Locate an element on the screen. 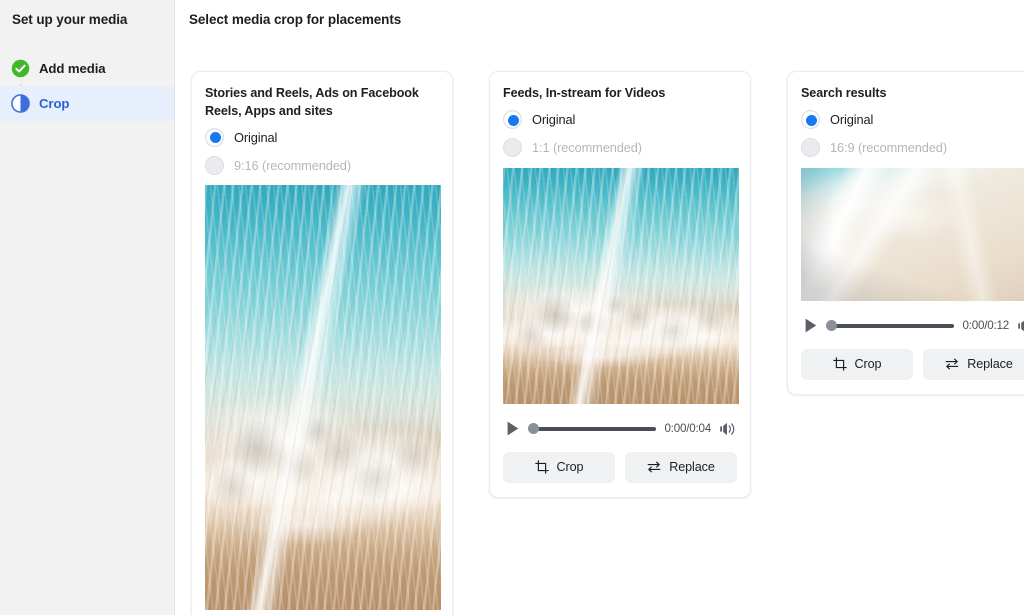  sidebar-item-label: Add media is located at coordinates (72, 68).